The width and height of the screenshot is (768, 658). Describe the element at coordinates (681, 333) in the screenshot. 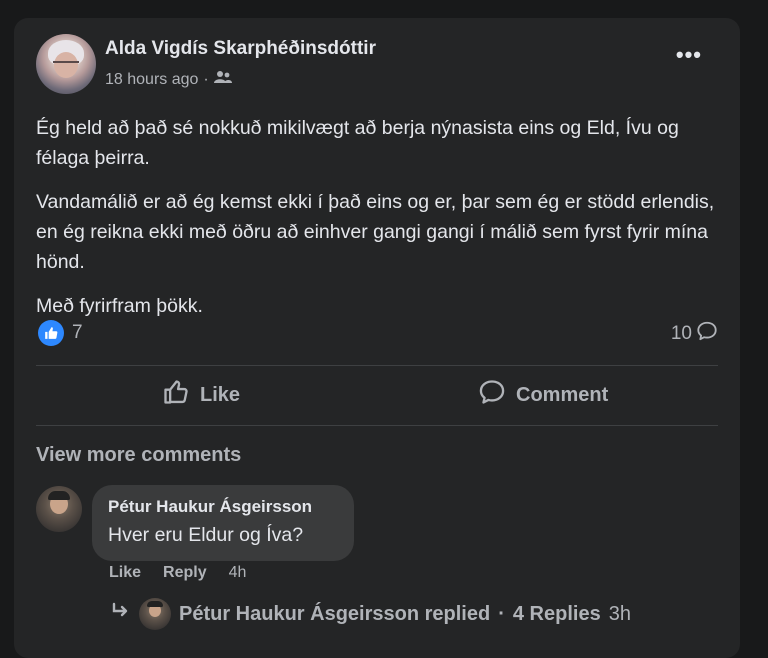

I see `comment-count-value: 10` at that location.